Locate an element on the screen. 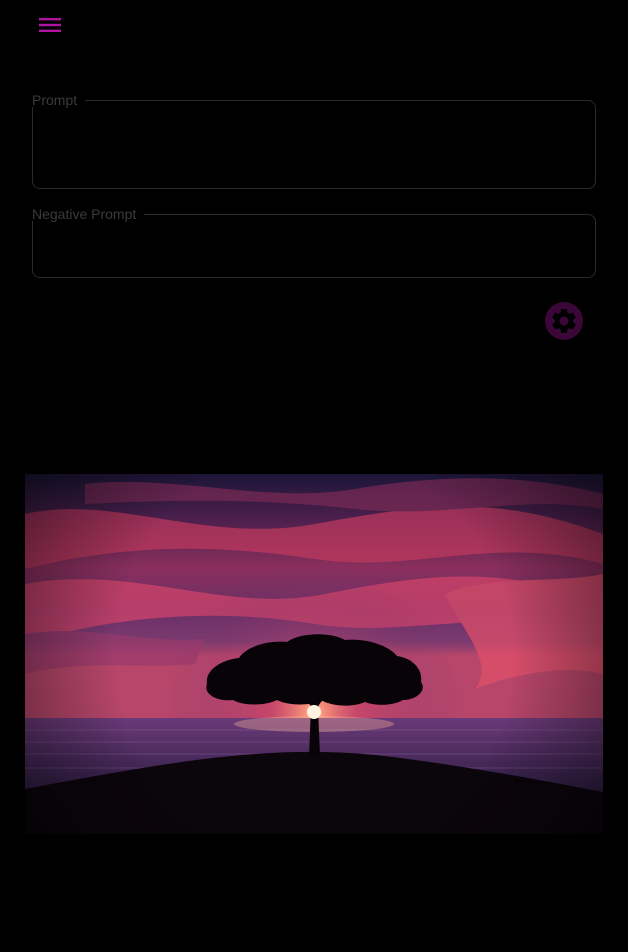 The width and height of the screenshot is (628, 952). negative-prompt-input is located at coordinates (314, 249).